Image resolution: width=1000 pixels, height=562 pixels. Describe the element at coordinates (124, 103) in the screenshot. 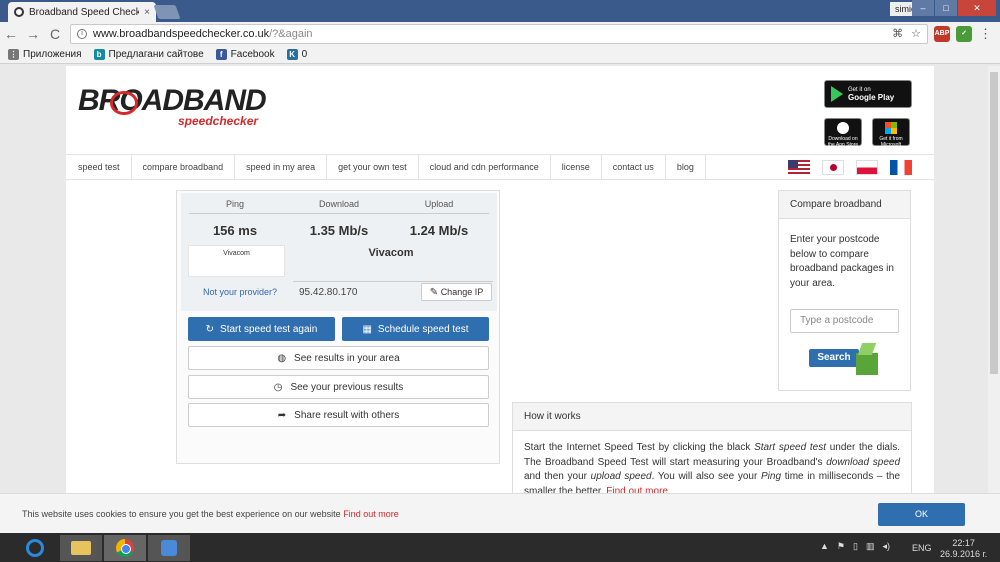

I see `speedometer-icon` at that location.